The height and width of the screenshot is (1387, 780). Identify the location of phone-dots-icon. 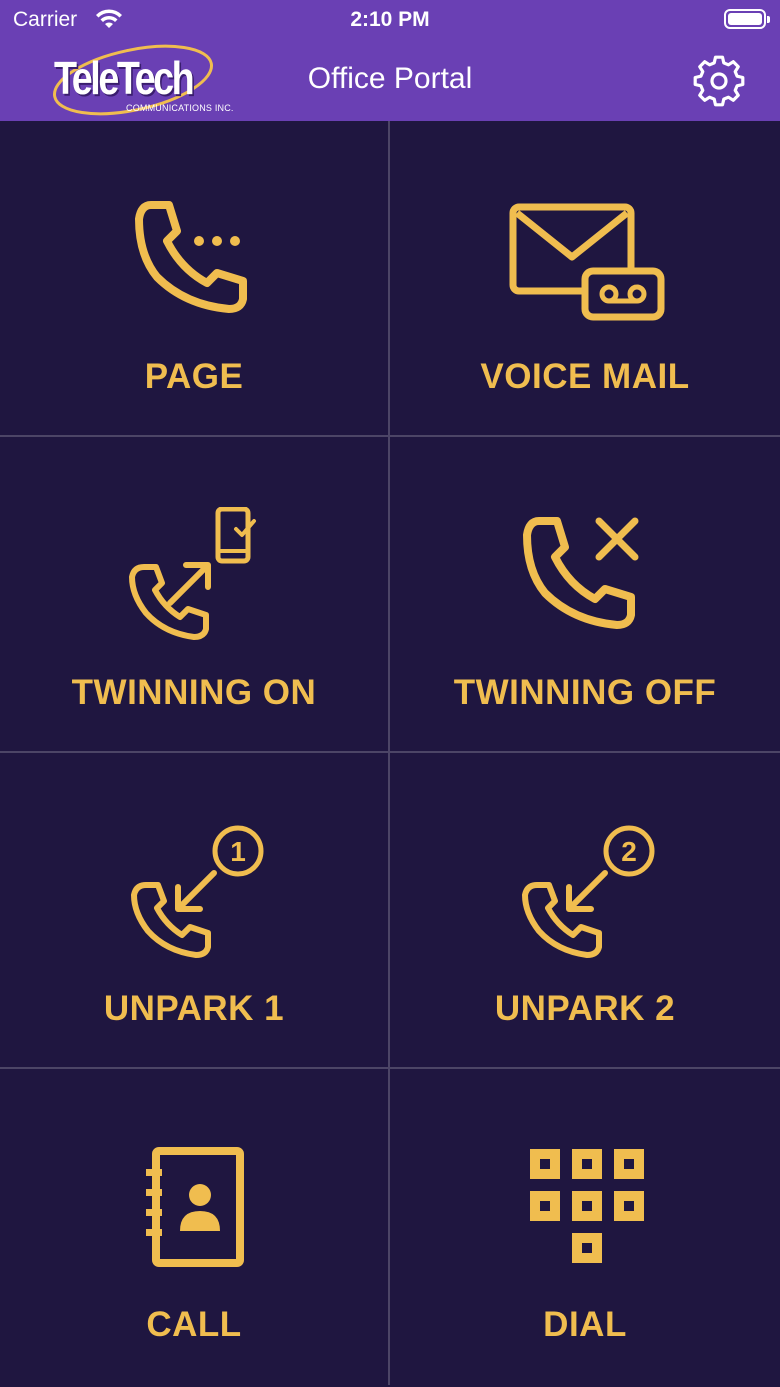
(191, 257).